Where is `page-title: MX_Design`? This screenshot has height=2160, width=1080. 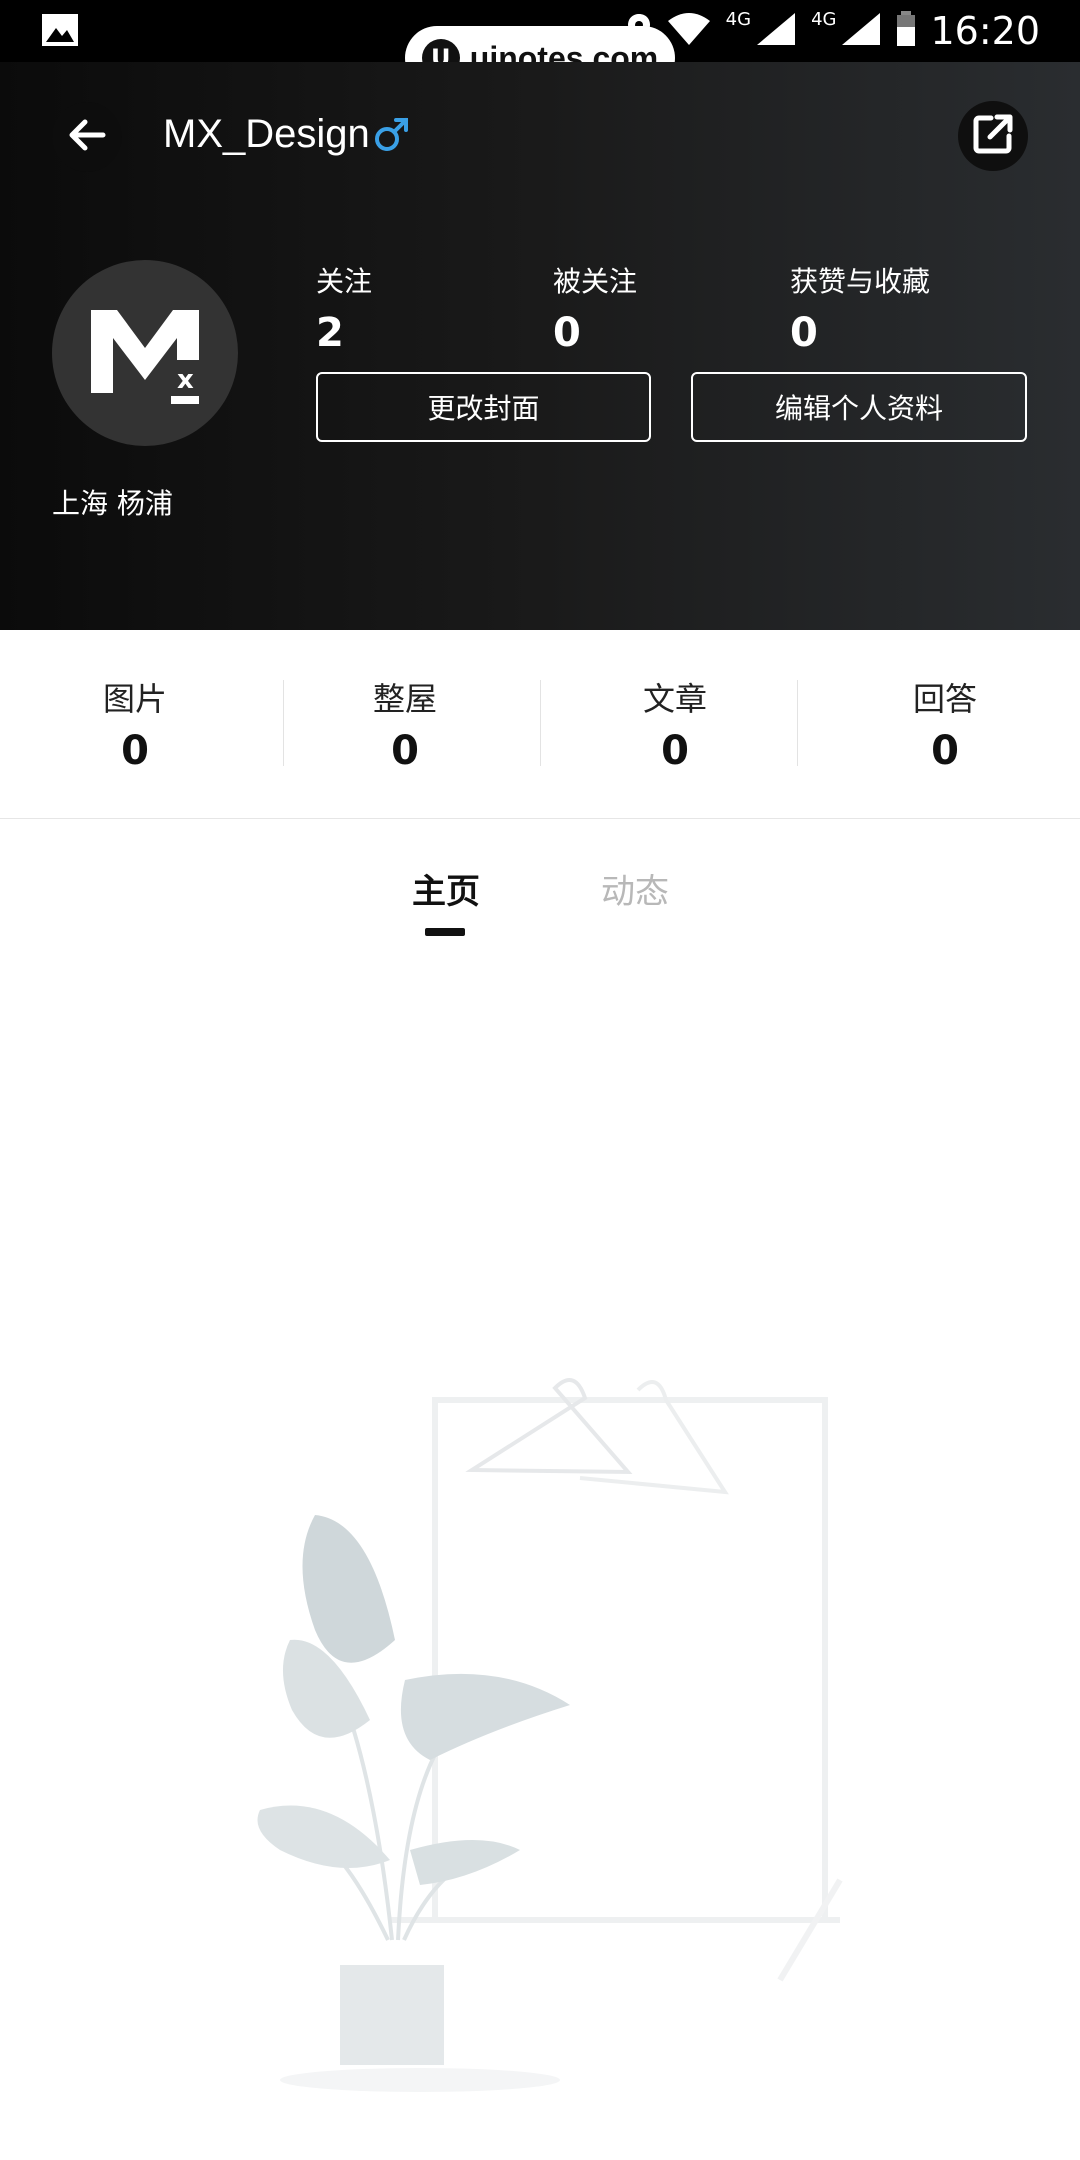
page-title: MX_Design is located at coordinates (266, 134).